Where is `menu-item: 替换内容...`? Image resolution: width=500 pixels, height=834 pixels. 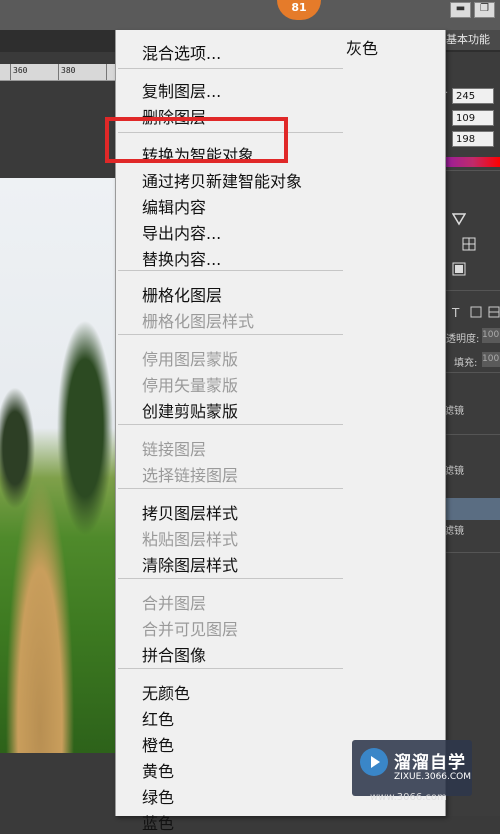 menu-item: 替换内容... is located at coordinates (181, 260).